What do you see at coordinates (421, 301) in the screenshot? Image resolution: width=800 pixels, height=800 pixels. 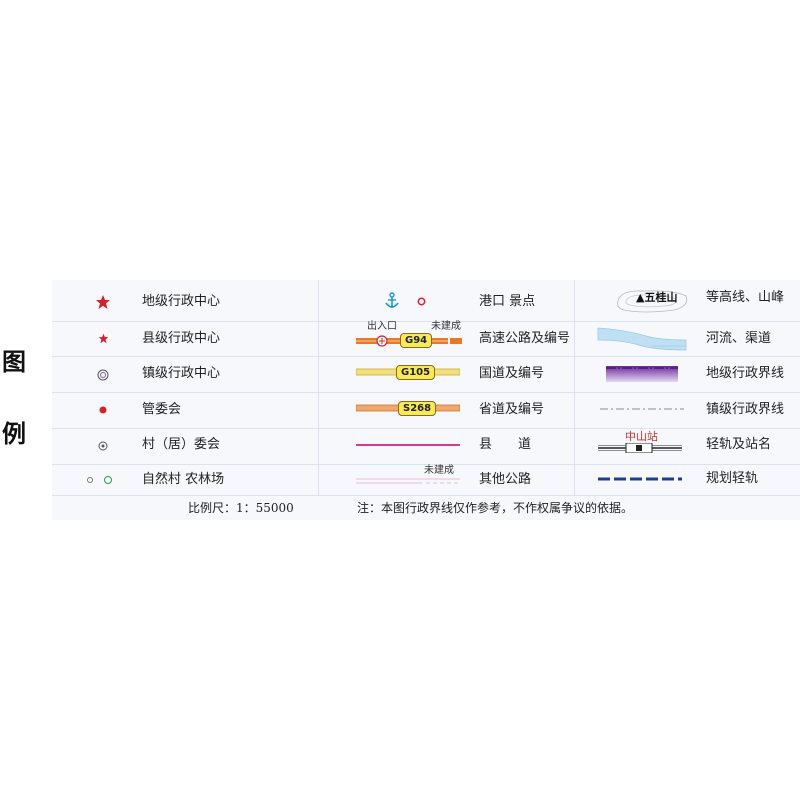 I see `scenic-spot-icon` at bounding box center [421, 301].